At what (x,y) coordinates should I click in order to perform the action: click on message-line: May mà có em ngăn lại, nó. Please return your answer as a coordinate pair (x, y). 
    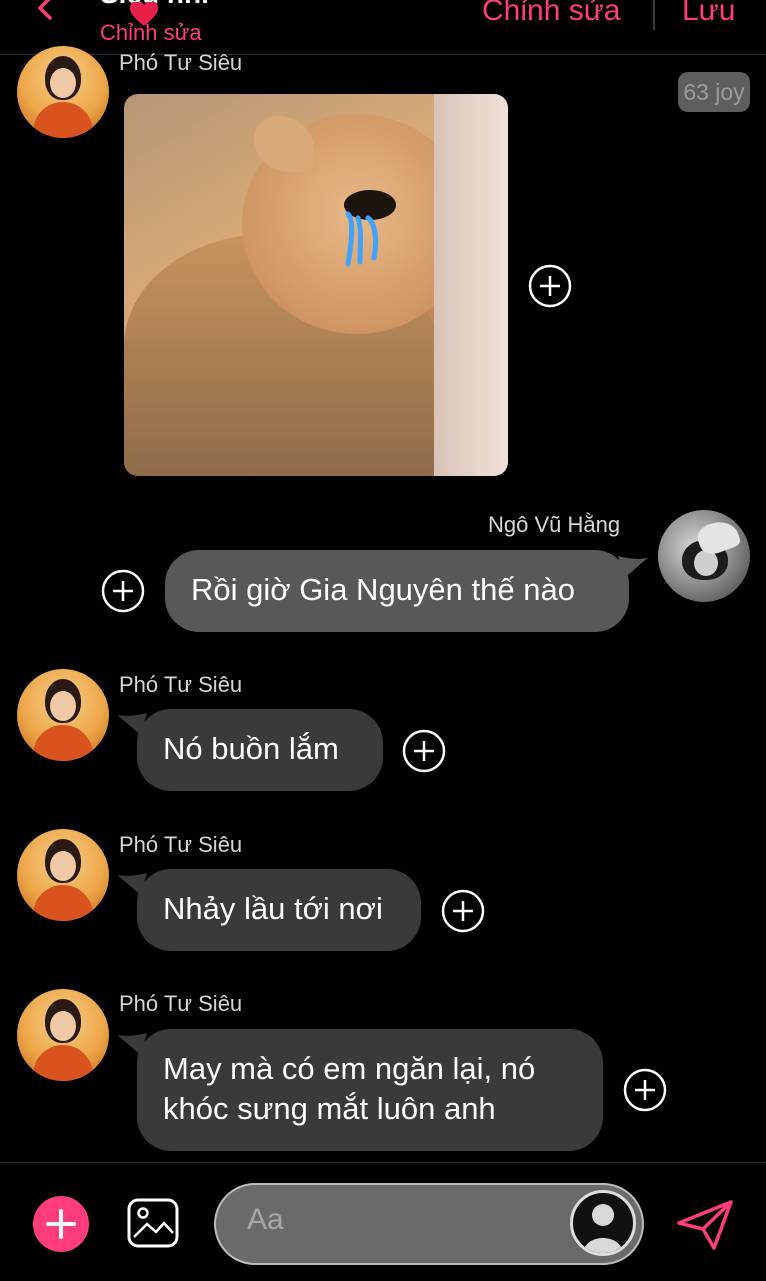
    Looking at the image, I should click on (349, 1068).